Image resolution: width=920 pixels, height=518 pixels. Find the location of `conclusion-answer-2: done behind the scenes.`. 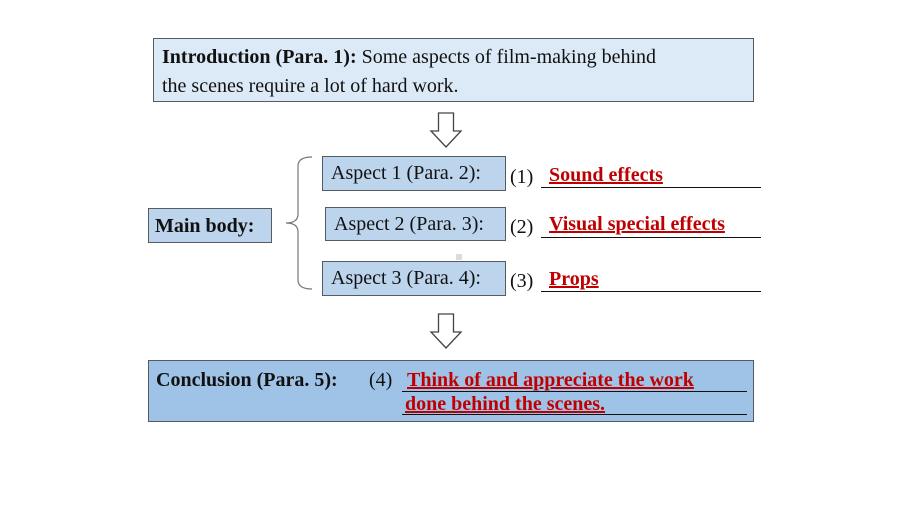

conclusion-answer-2: done behind the scenes. is located at coordinates (505, 404).